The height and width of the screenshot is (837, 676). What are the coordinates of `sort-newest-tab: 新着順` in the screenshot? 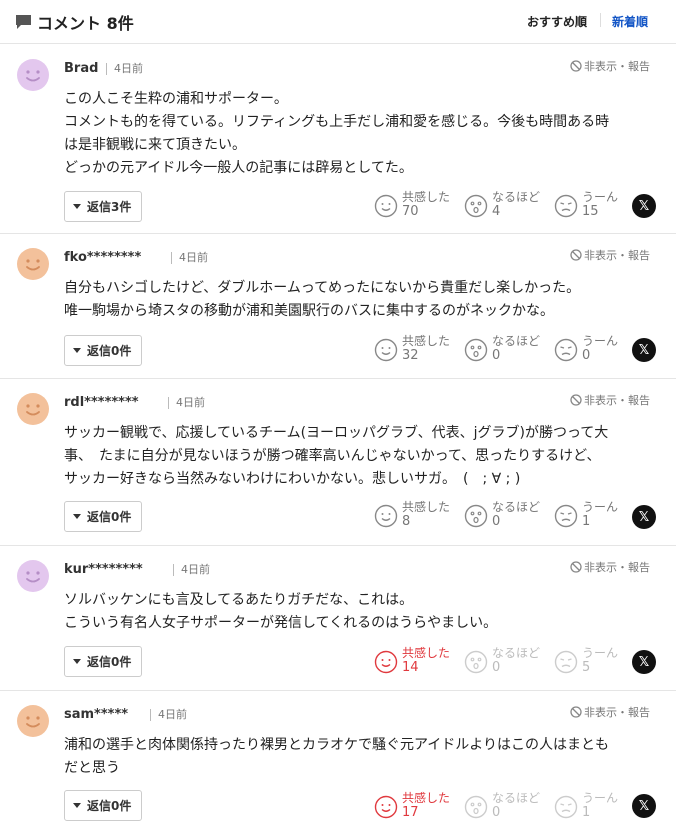 It's located at (630, 21).